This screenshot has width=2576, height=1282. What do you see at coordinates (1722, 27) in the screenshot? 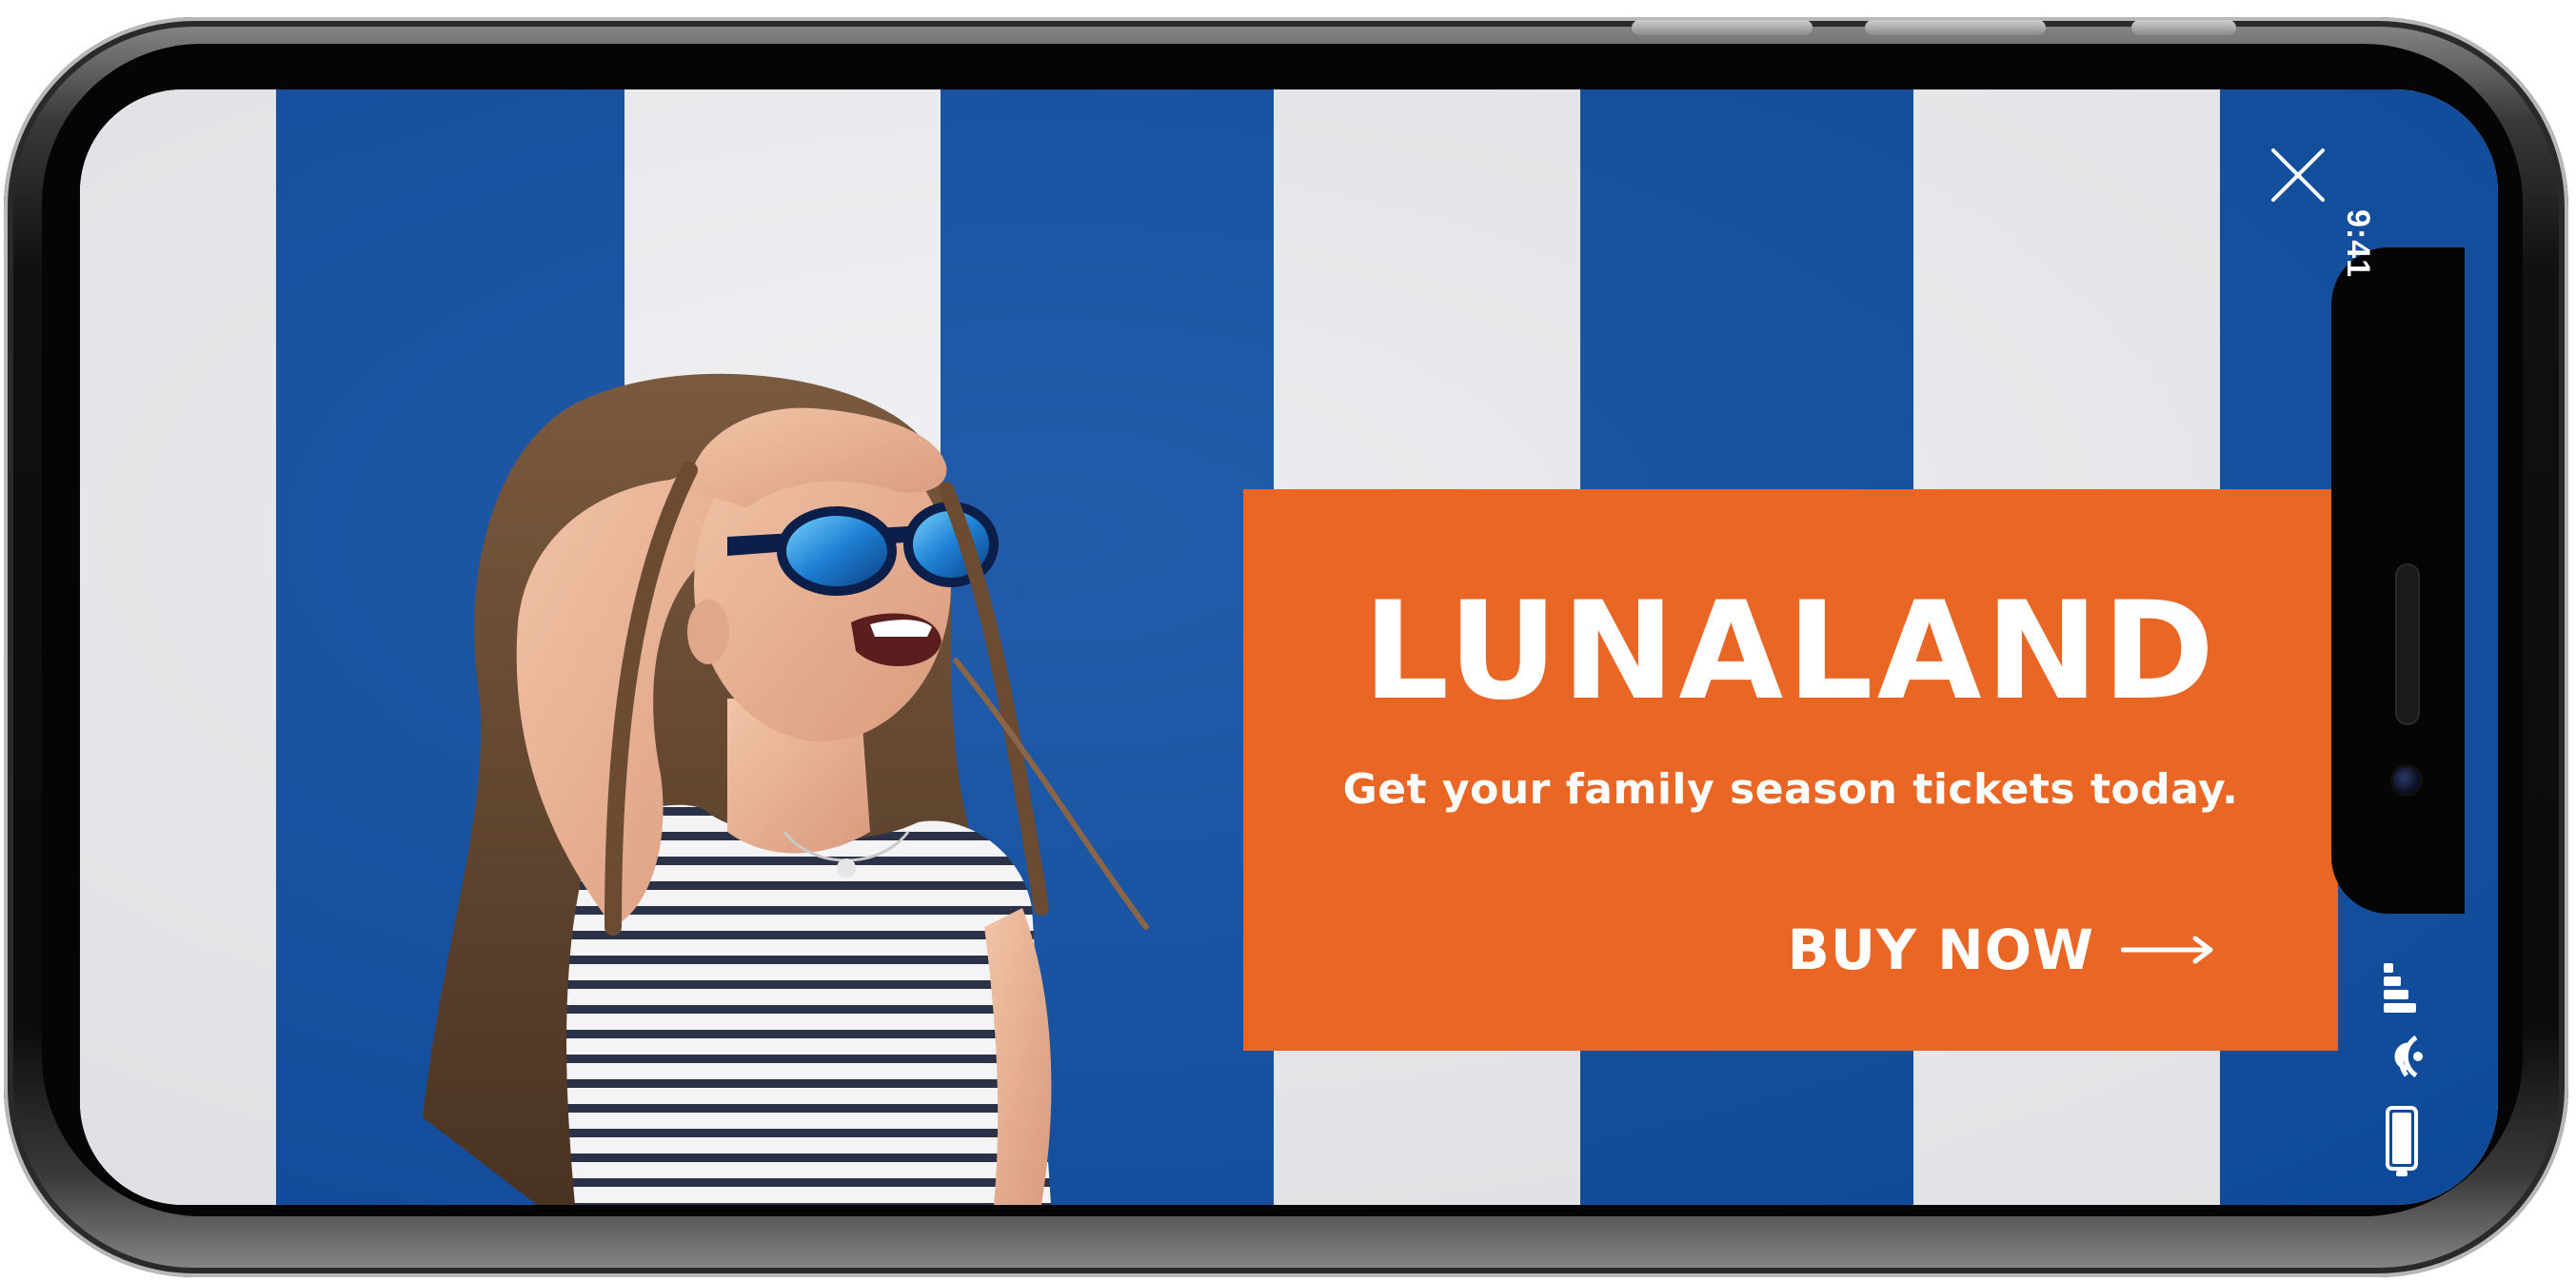
I see `volume-up-button` at bounding box center [1722, 27].